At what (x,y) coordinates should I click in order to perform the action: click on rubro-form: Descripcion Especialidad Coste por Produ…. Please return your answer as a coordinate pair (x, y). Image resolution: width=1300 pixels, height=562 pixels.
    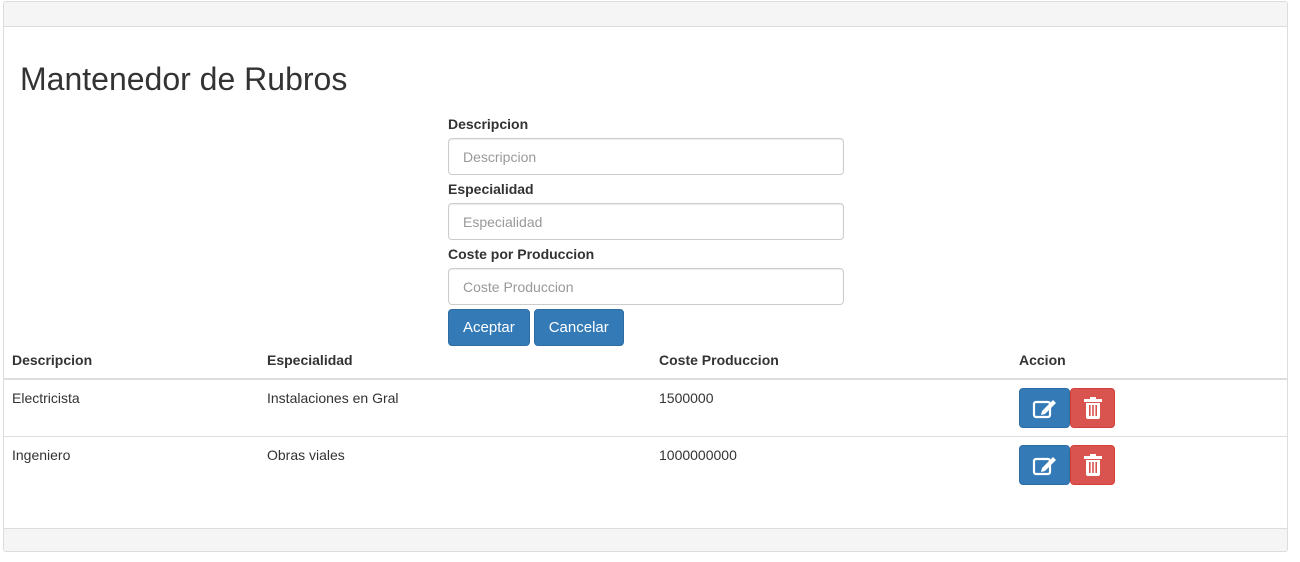
    Looking at the image, I should click on (646, 230).